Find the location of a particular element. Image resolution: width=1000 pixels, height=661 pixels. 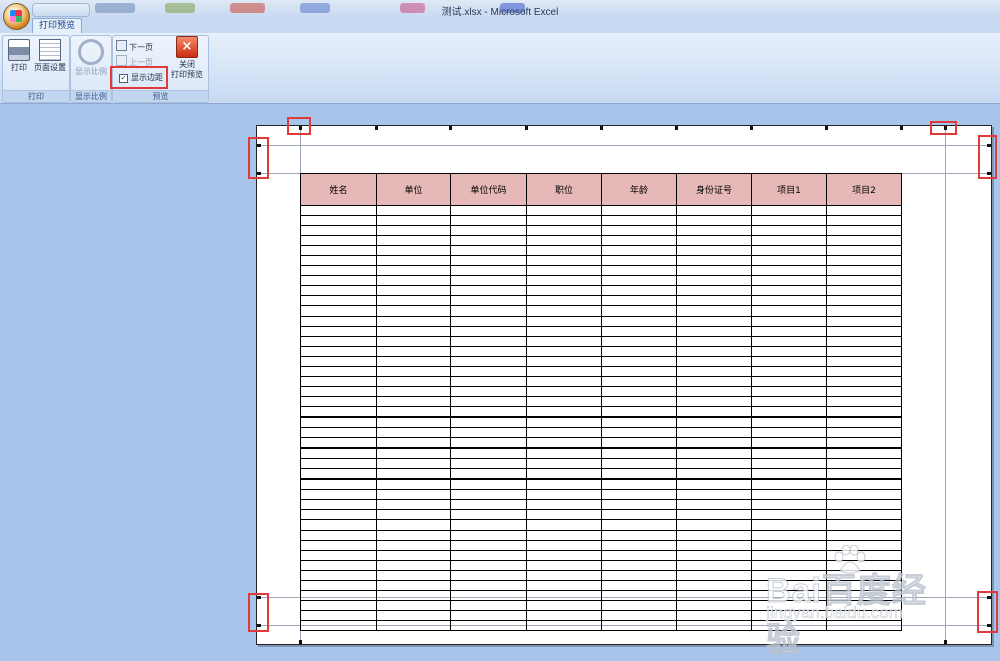

header-margin-line is located at coordinates (624, 145).